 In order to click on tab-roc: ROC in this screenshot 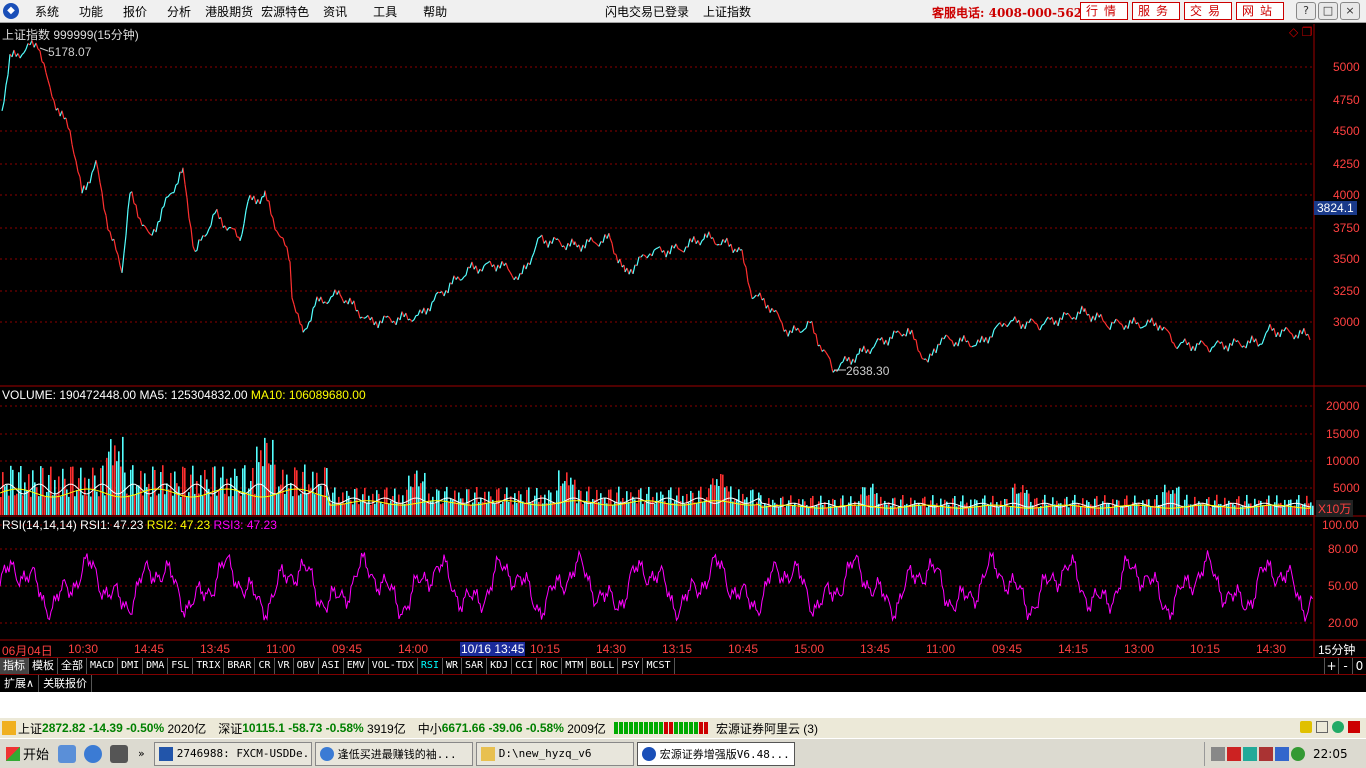, I will do `click(550, 666)`.